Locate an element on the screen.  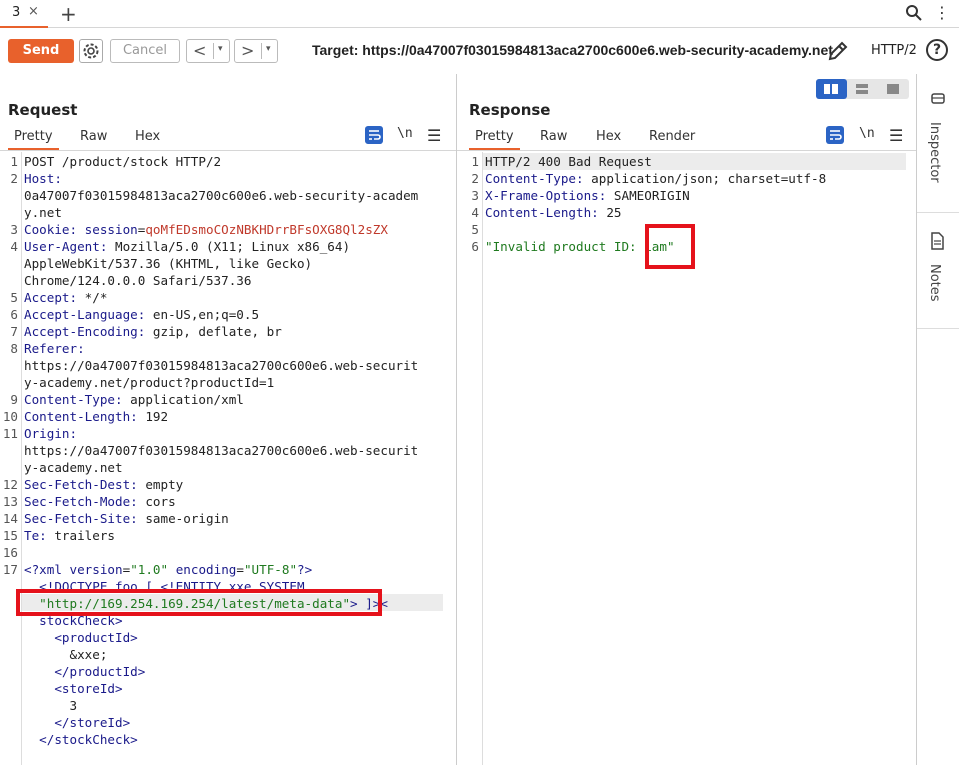
request-menu-icon: ☰ is located at coordinates (434, 135).